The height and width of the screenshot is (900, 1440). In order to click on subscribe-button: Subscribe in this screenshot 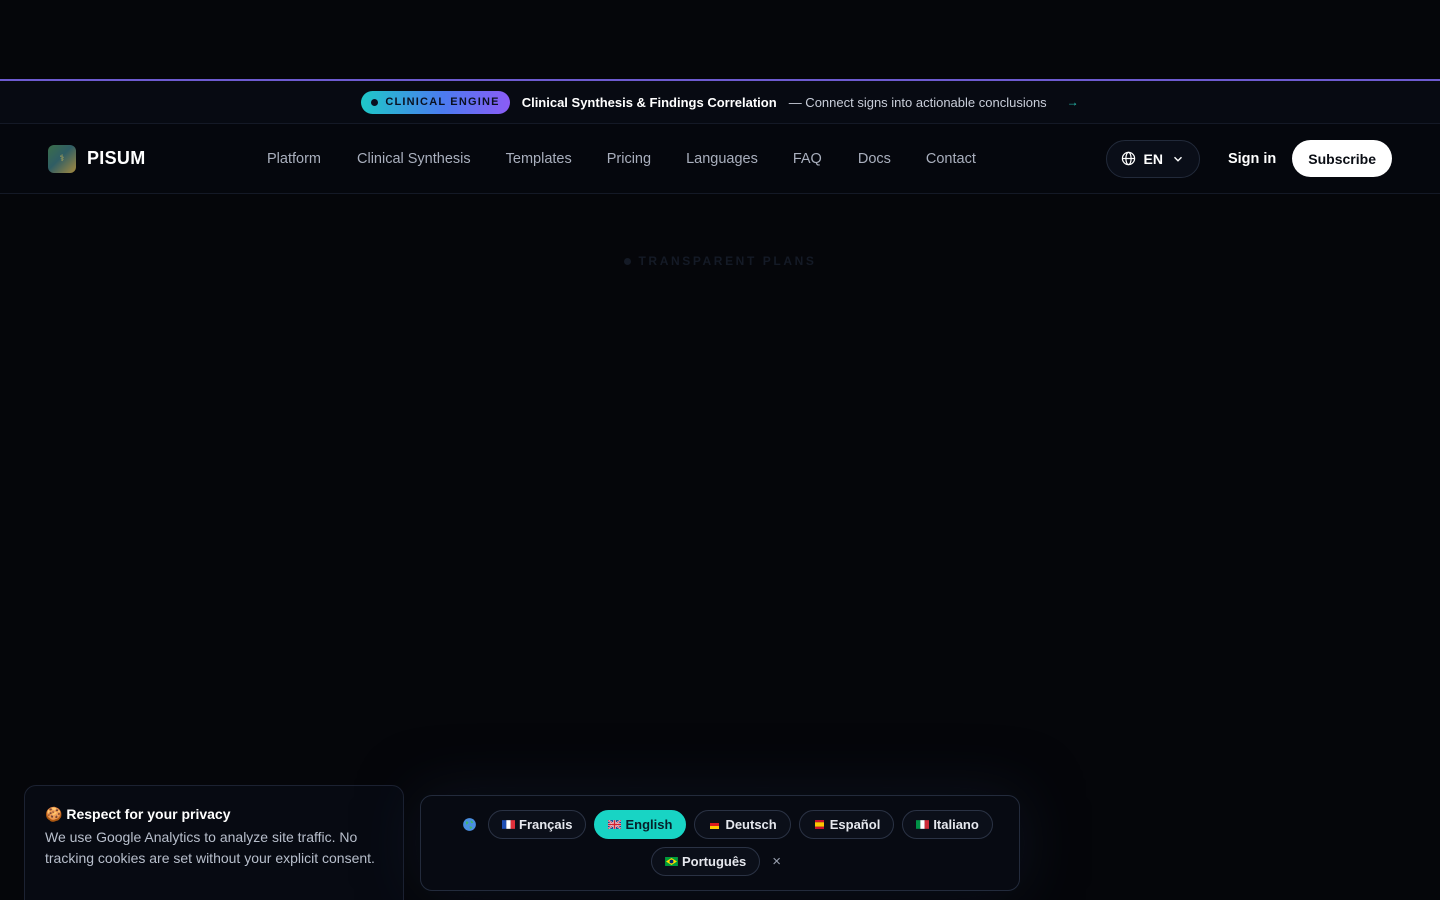, I will do `click(1342, 158)`.